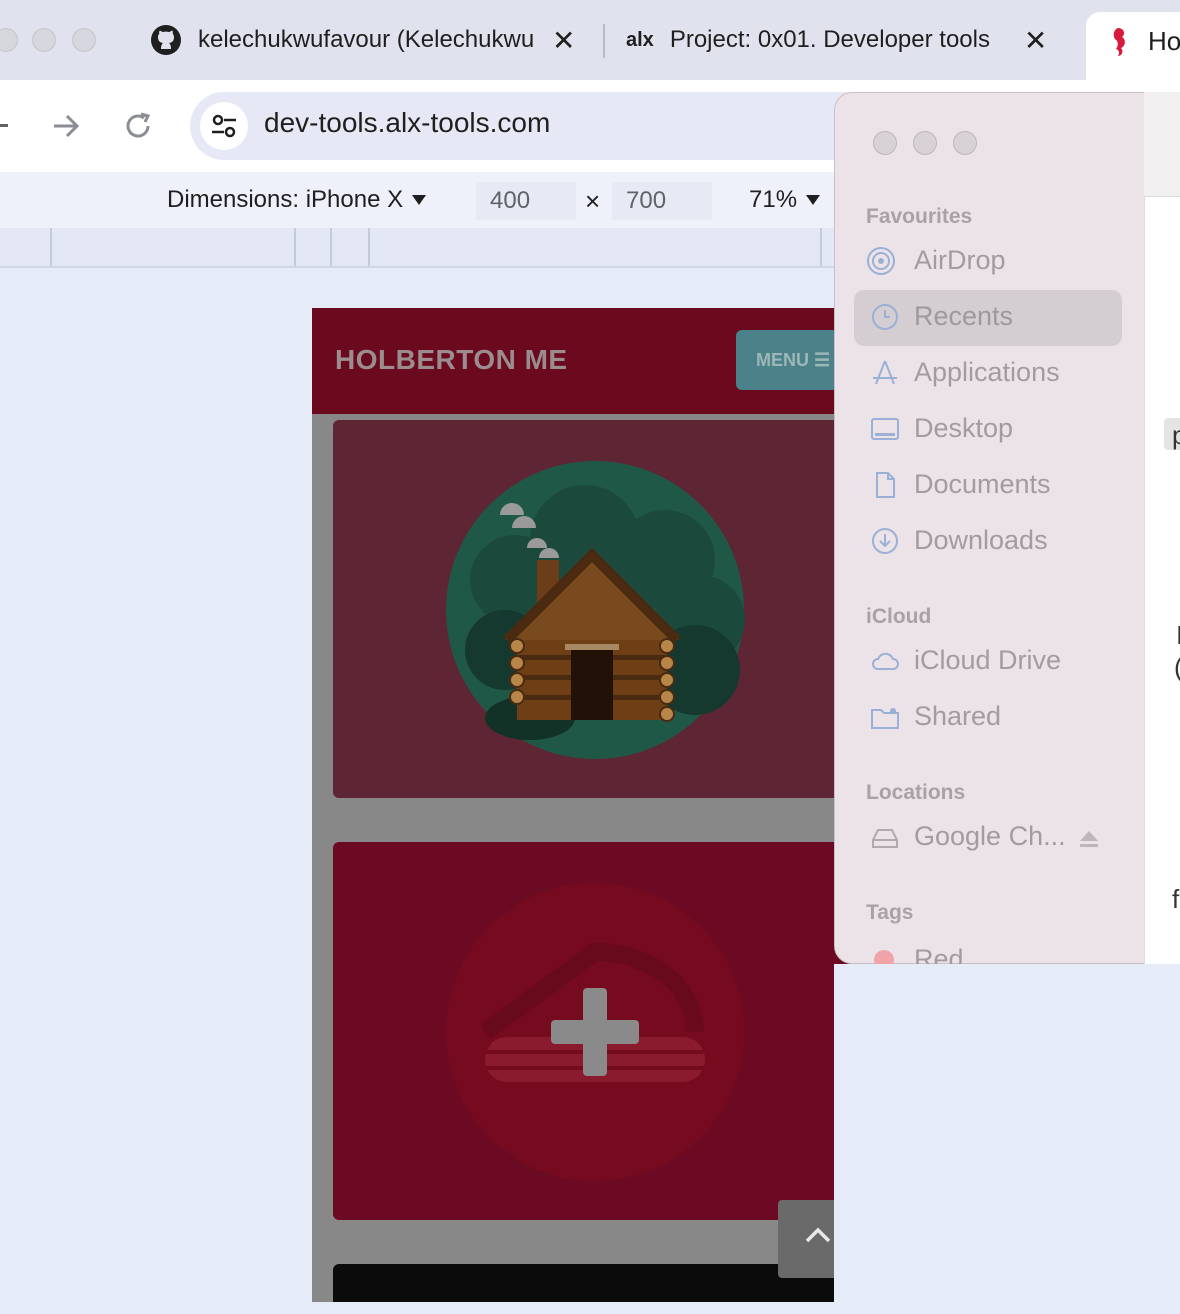 The height and width of the screenshot is (1314, 1180). What do you see at coordinates (596, 361) in the screenshot?
I see `site-header: HOLBERTON ME MENU ☰` at bounding box center [596, 361].